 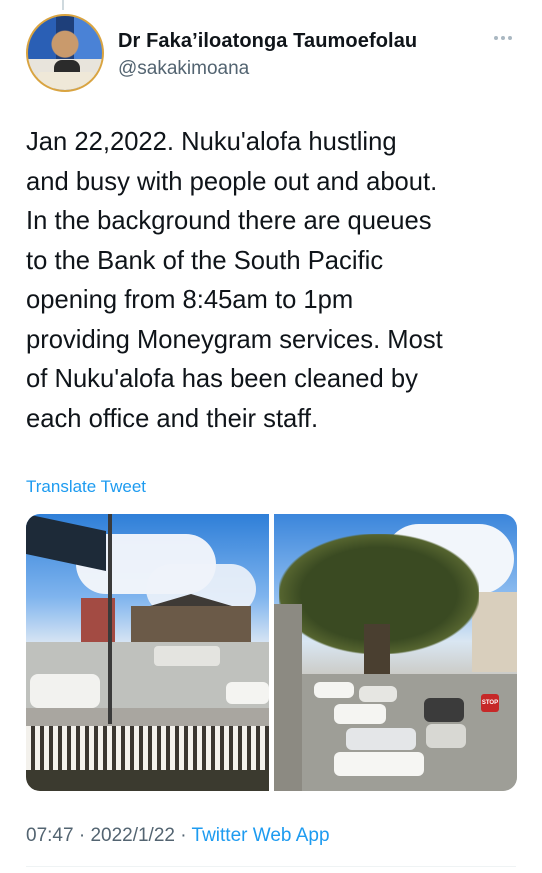 What do you see at coordinates (65, 53) in the screenshot?
I see `avatar` at bounding box center [65, 53].